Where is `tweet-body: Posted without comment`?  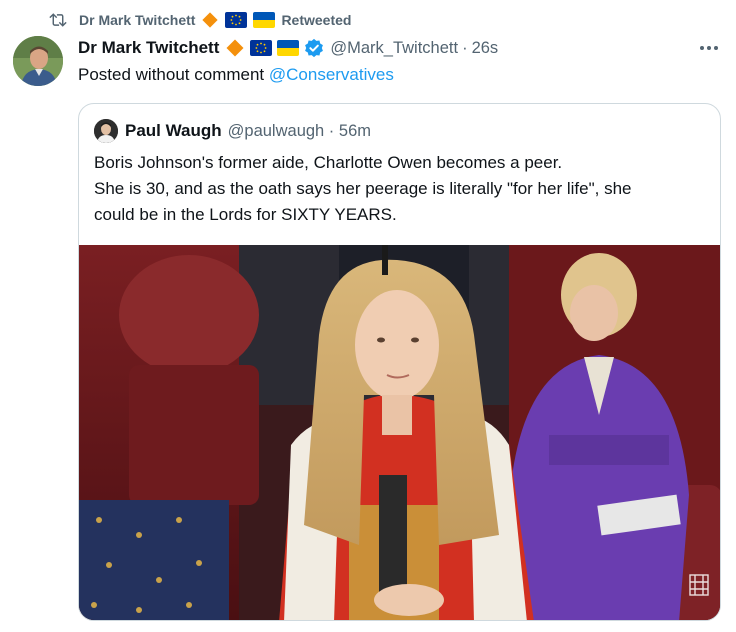
tweet-body: Posted without comment is located at coordinates (173, 74).